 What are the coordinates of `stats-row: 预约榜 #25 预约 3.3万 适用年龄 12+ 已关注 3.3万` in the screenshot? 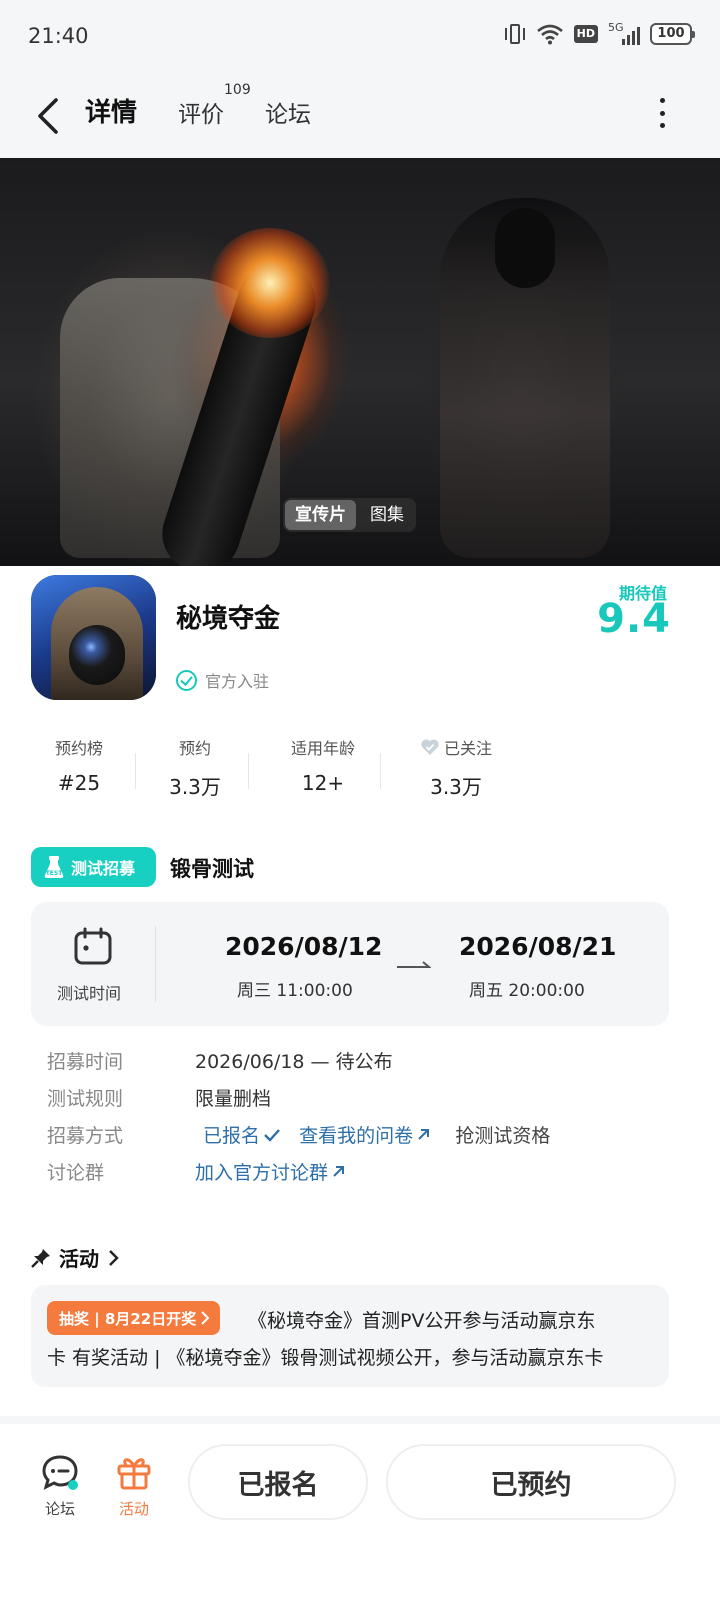 It's located at (360, 775).